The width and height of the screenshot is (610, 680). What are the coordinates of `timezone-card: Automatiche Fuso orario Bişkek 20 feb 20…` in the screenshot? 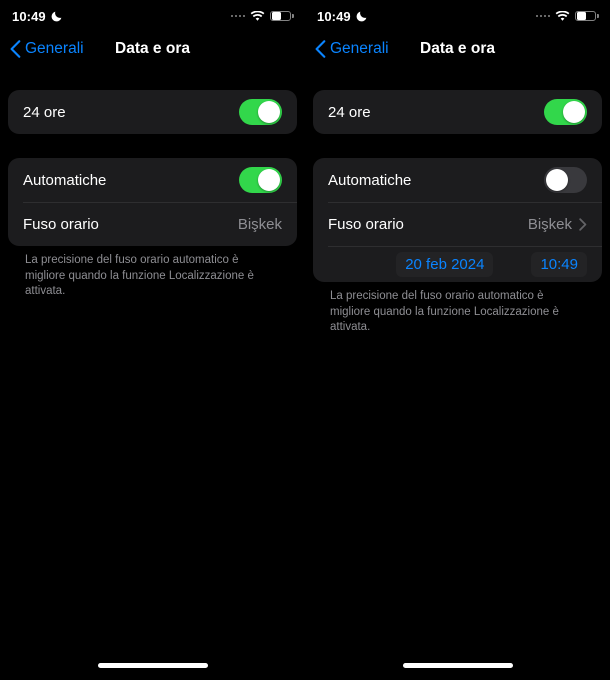 It's located at (457, 220).